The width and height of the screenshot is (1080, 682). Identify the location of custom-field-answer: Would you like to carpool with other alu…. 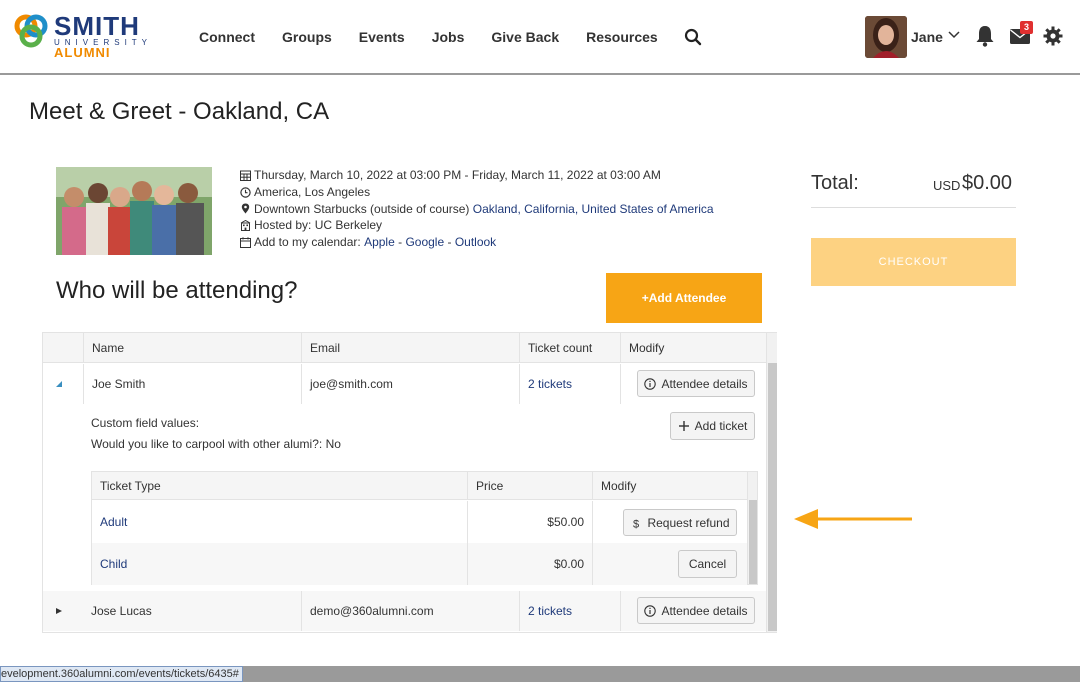
(216, 444).